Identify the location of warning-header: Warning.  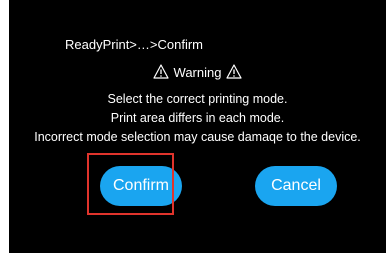
(197, 72).